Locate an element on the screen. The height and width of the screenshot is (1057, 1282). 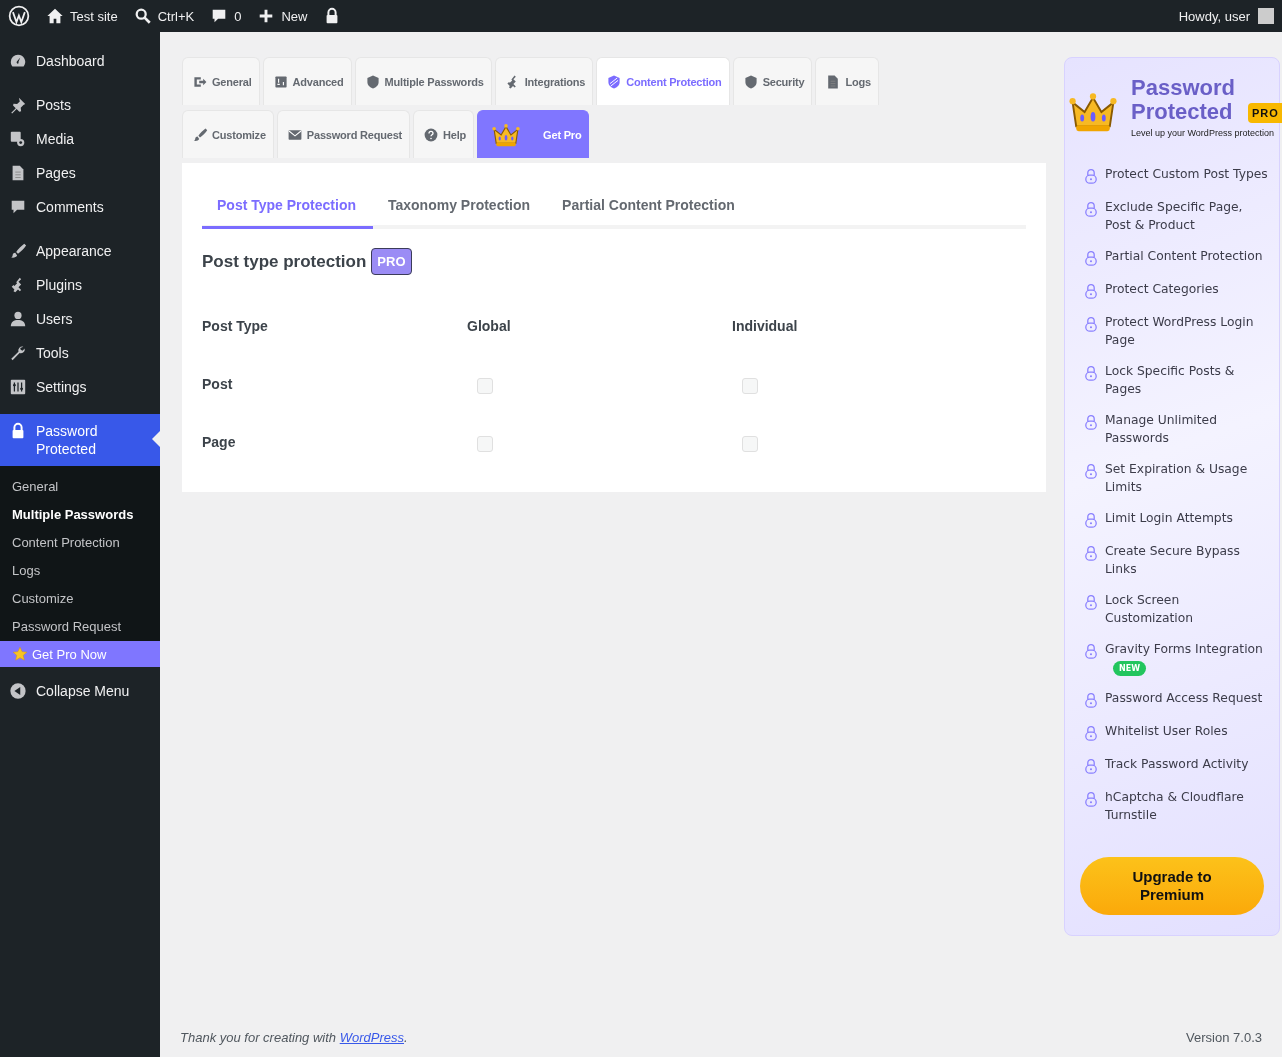
sidebar-item: Pages is located at coordinates (80, 173).